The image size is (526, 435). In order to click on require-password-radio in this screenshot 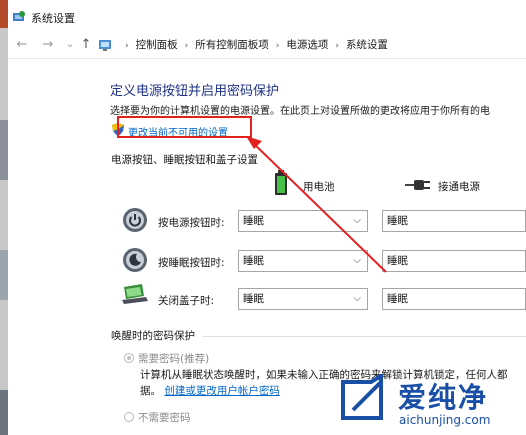, I will do `click(129, 358)`.